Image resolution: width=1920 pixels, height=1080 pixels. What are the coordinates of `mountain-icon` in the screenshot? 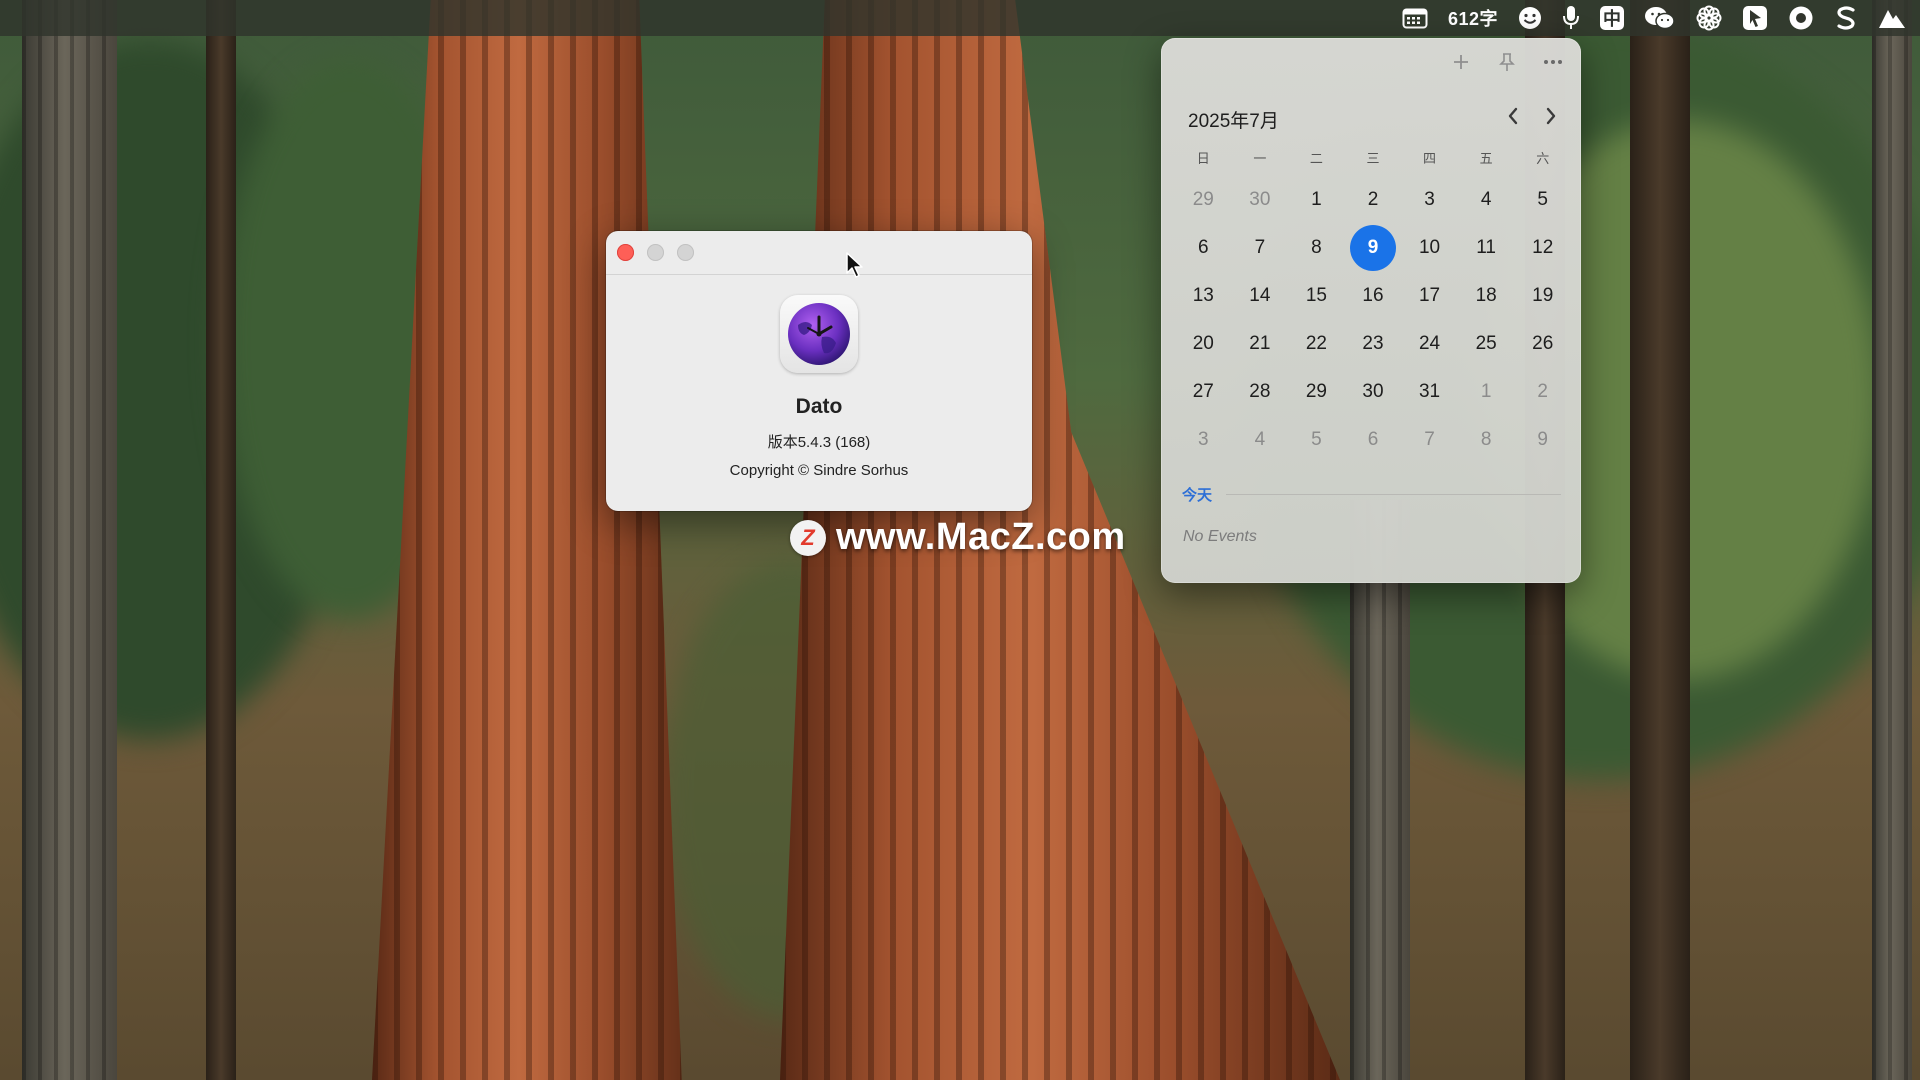 It's located at (1892, 18).